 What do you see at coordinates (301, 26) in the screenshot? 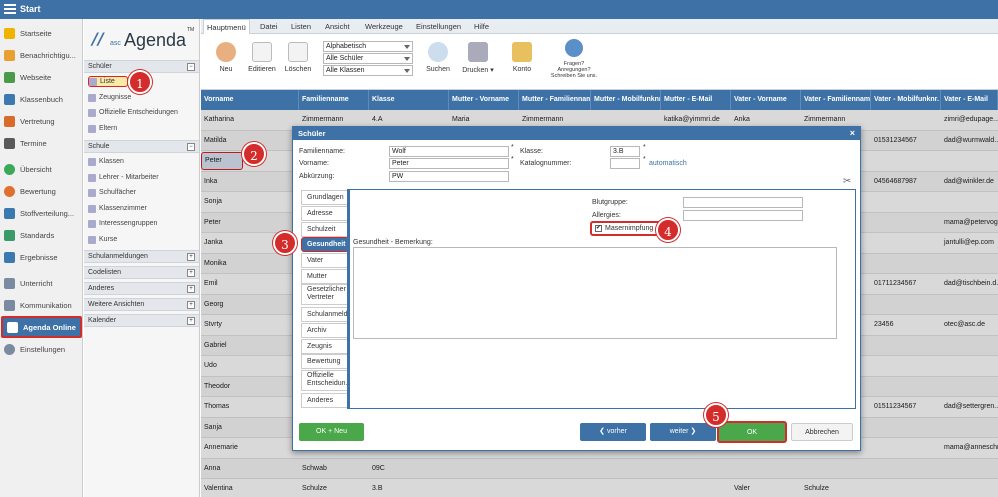
I see `tab-listen: Listen` at bounding box center [301, 26].